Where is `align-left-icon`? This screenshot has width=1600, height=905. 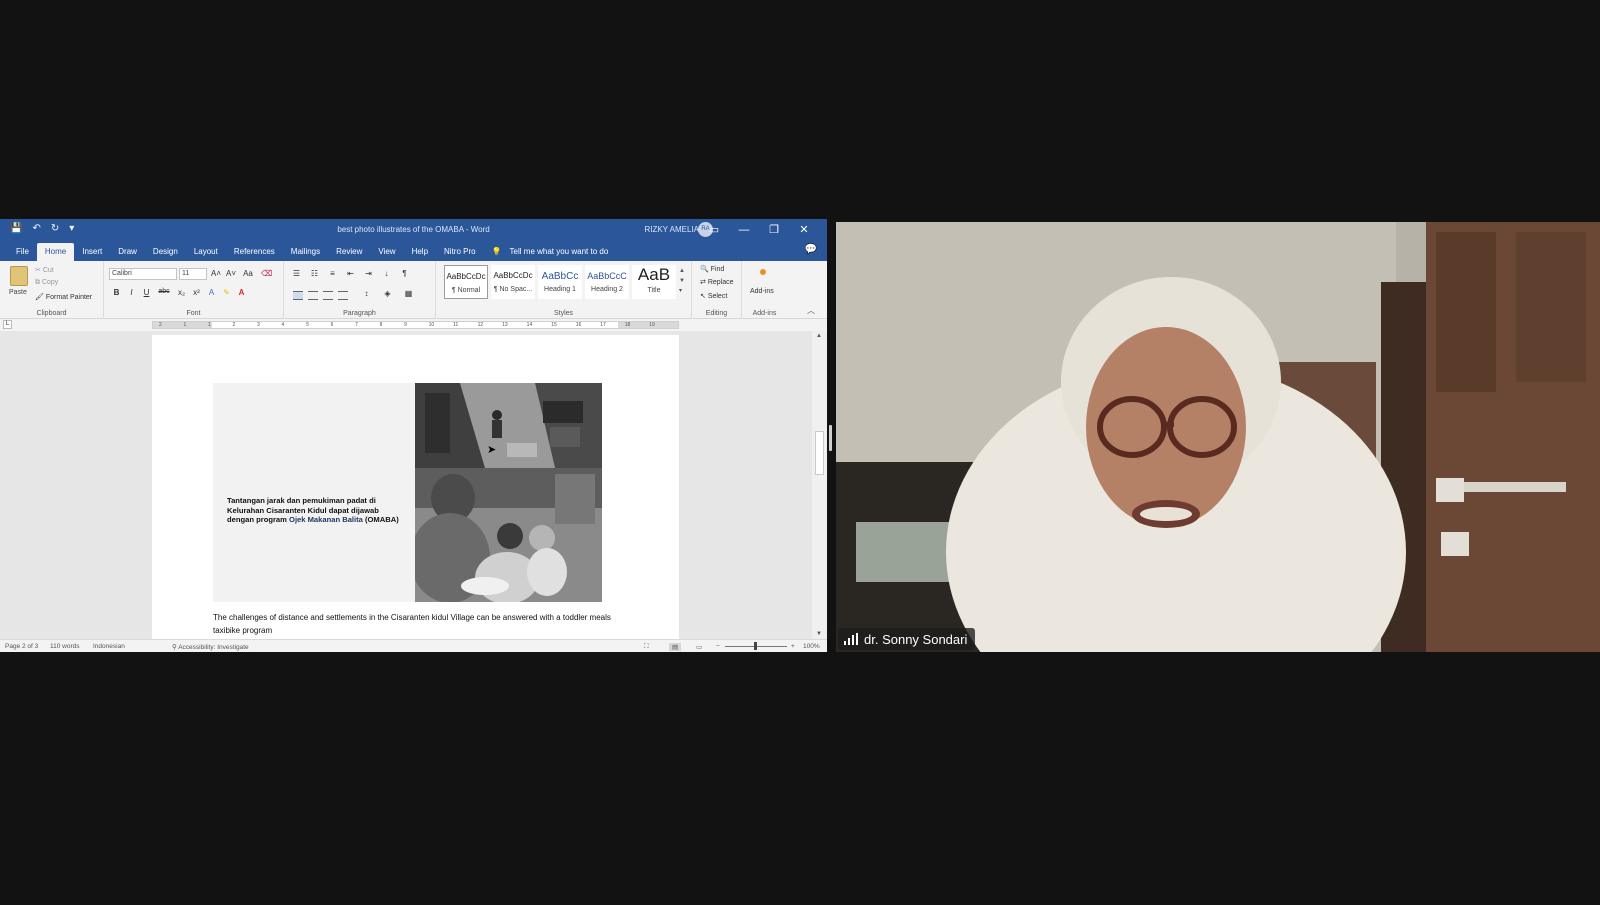
align-left-icon is located at coordinates (298, 295).